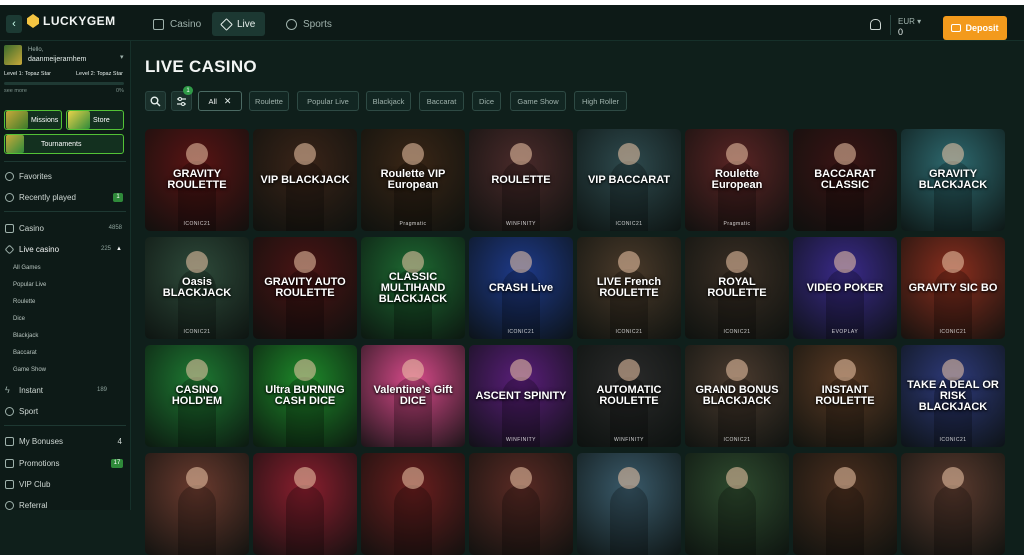  I want to click on star-icon, so click(9, 176).